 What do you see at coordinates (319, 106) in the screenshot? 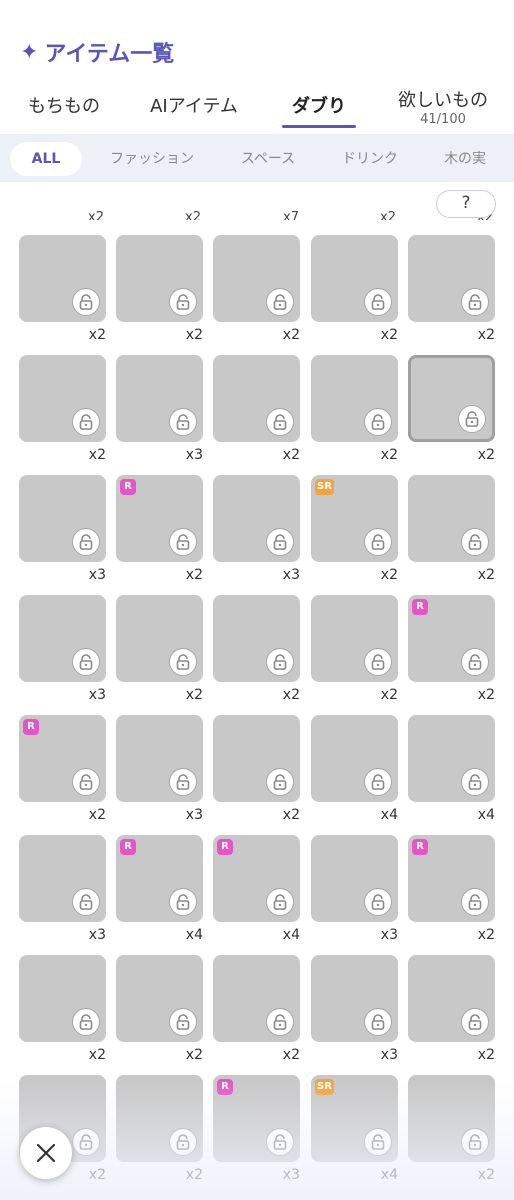
I see `tab-duplicates: ダブり` at bounding box center [319, 106].